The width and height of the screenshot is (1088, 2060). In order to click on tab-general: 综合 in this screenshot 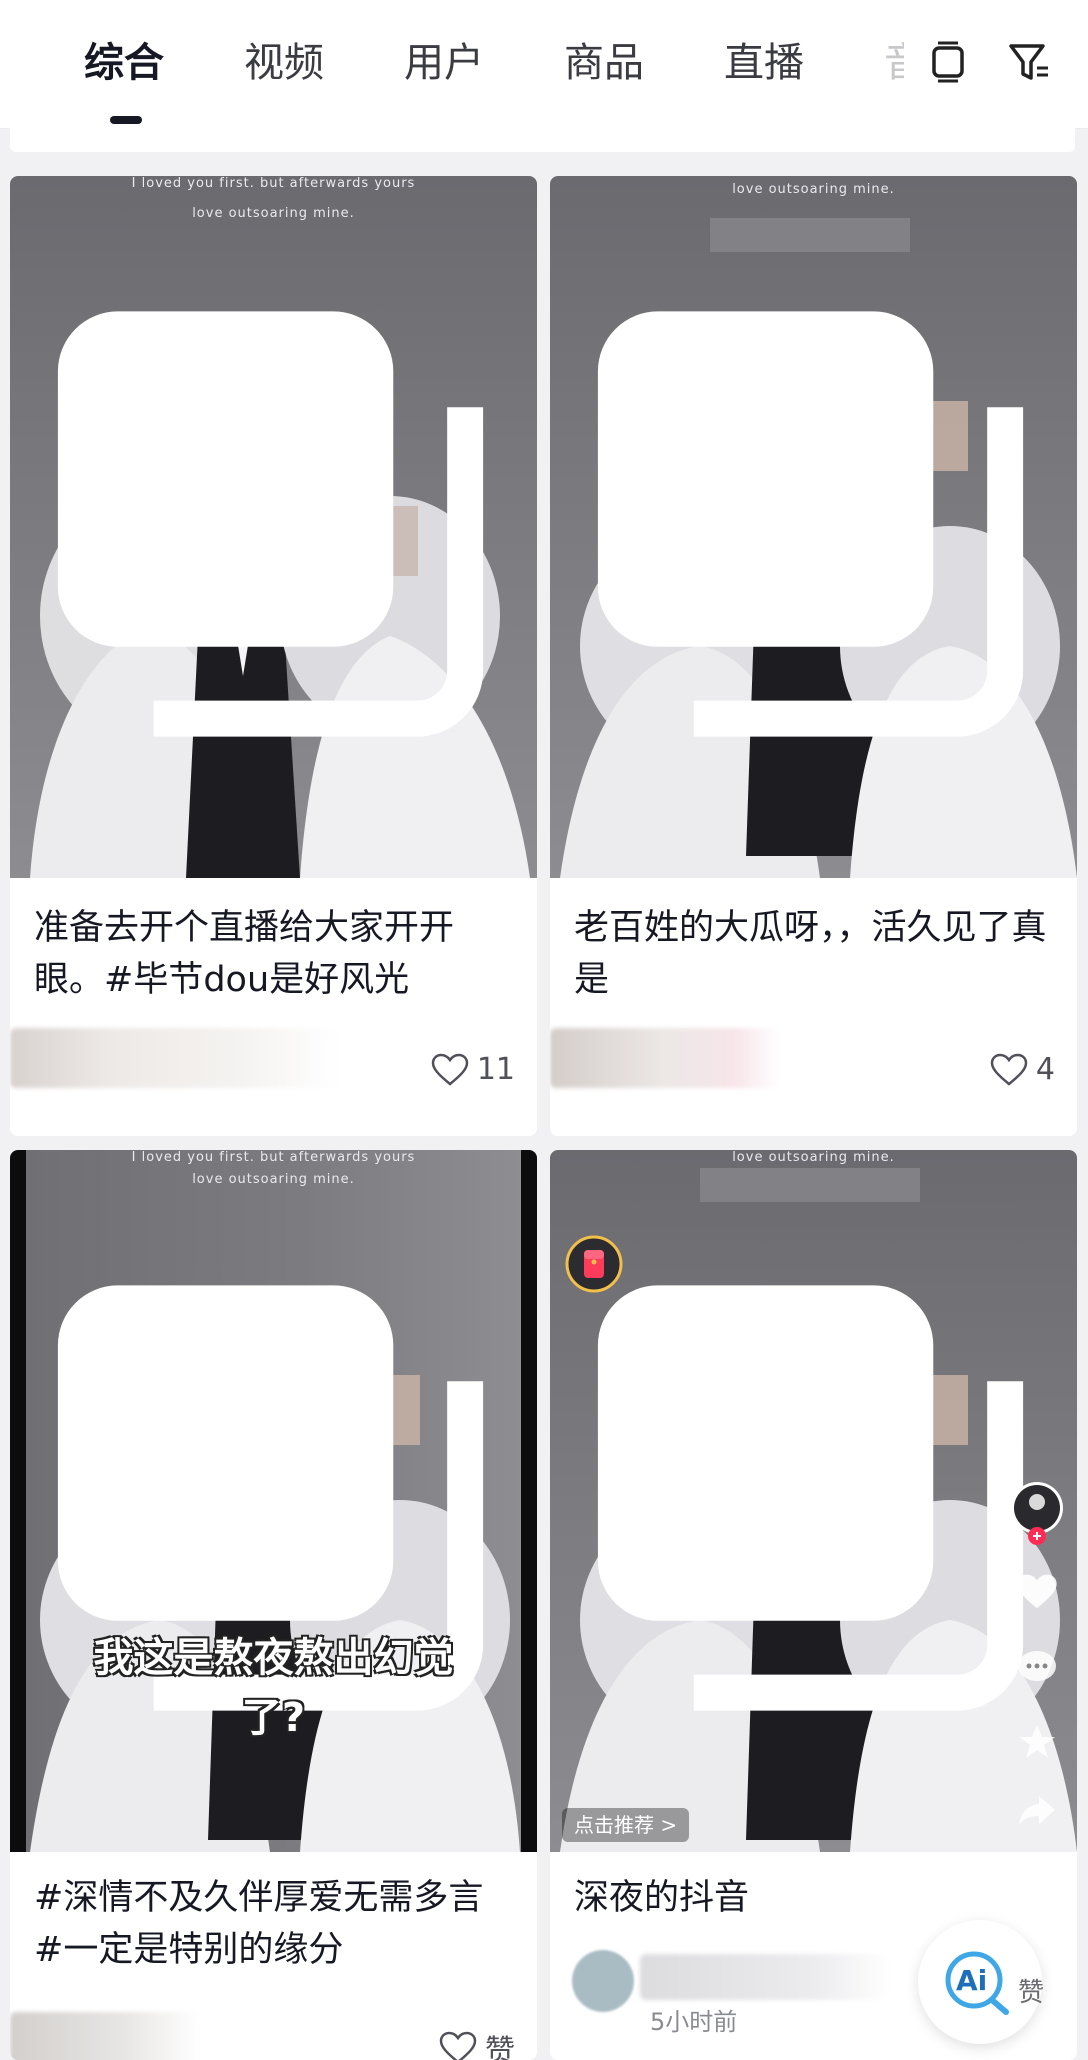, I will do `click(124, 63)`.